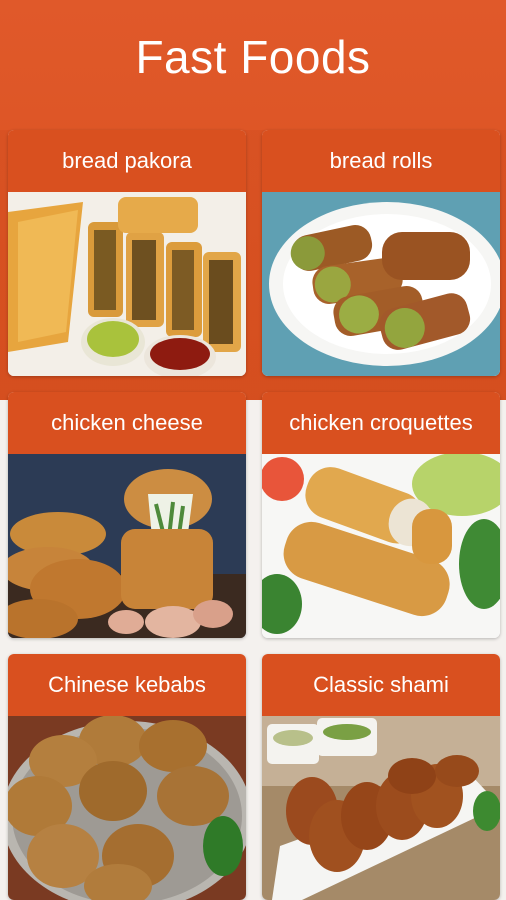  Describe the element at coordinates (381, 808) in the screenshot. I see `classic-shami-photo` at that location.